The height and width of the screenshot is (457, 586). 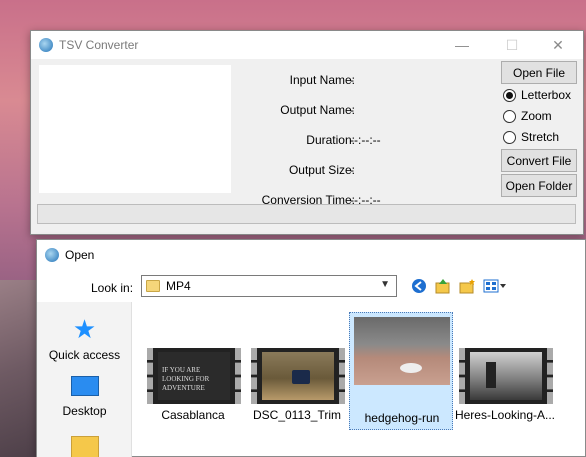 I want to click on window-title: TSV Converter, so click(x=99, y=45).